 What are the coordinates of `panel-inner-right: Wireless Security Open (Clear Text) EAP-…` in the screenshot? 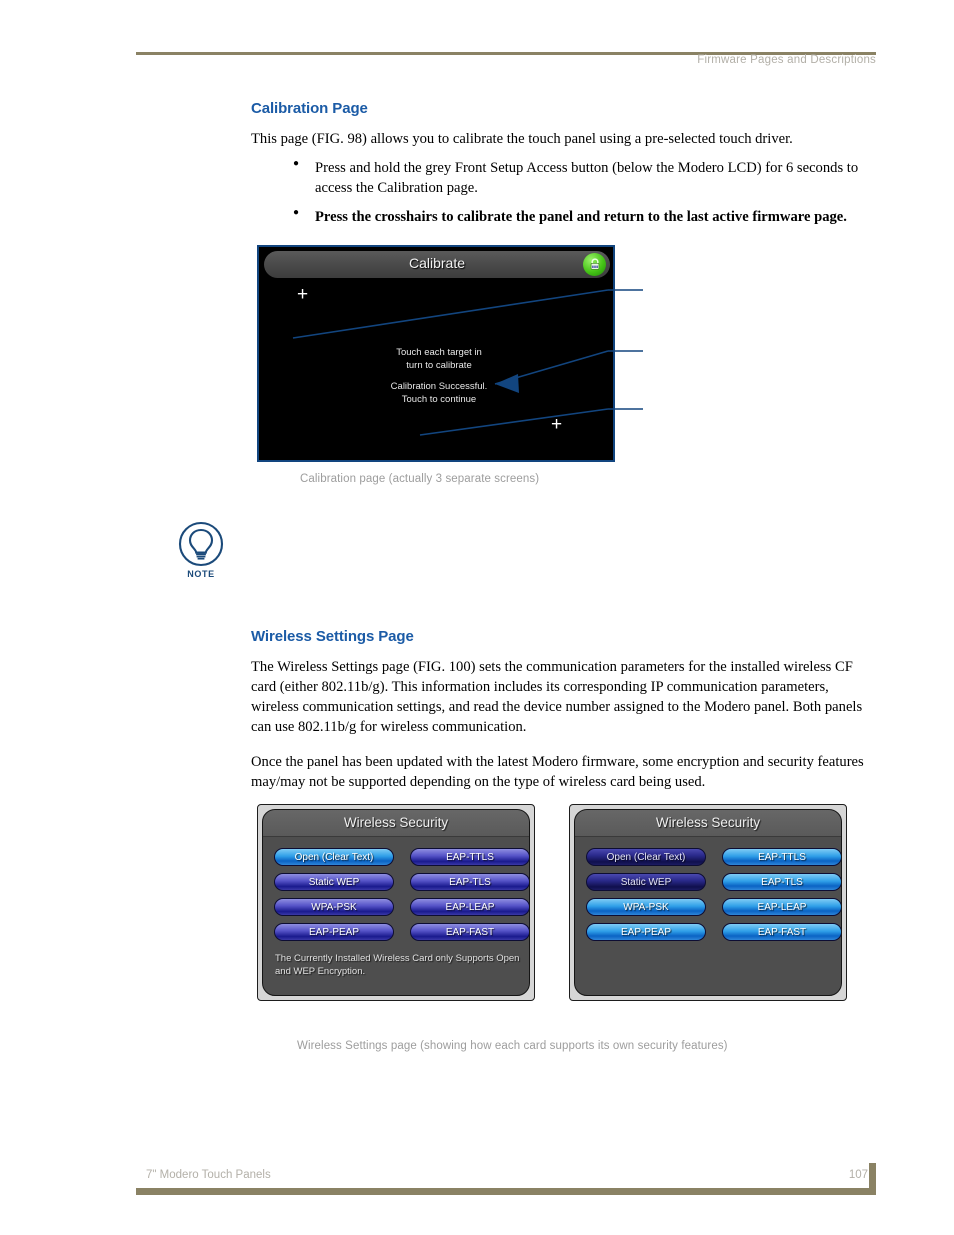 It's located at (708, 902).